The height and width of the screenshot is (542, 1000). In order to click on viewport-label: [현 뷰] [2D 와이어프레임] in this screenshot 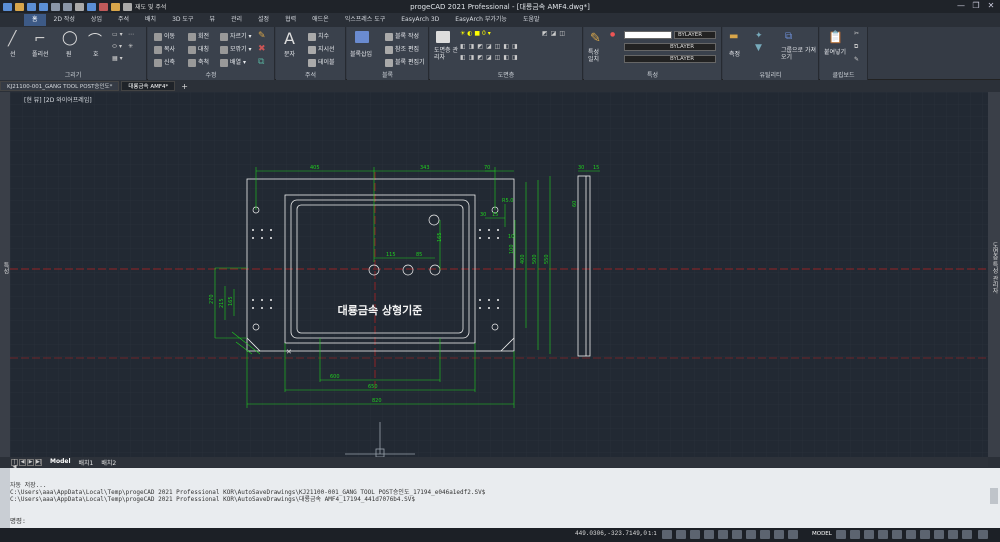, I will do `click(58, 100)`.